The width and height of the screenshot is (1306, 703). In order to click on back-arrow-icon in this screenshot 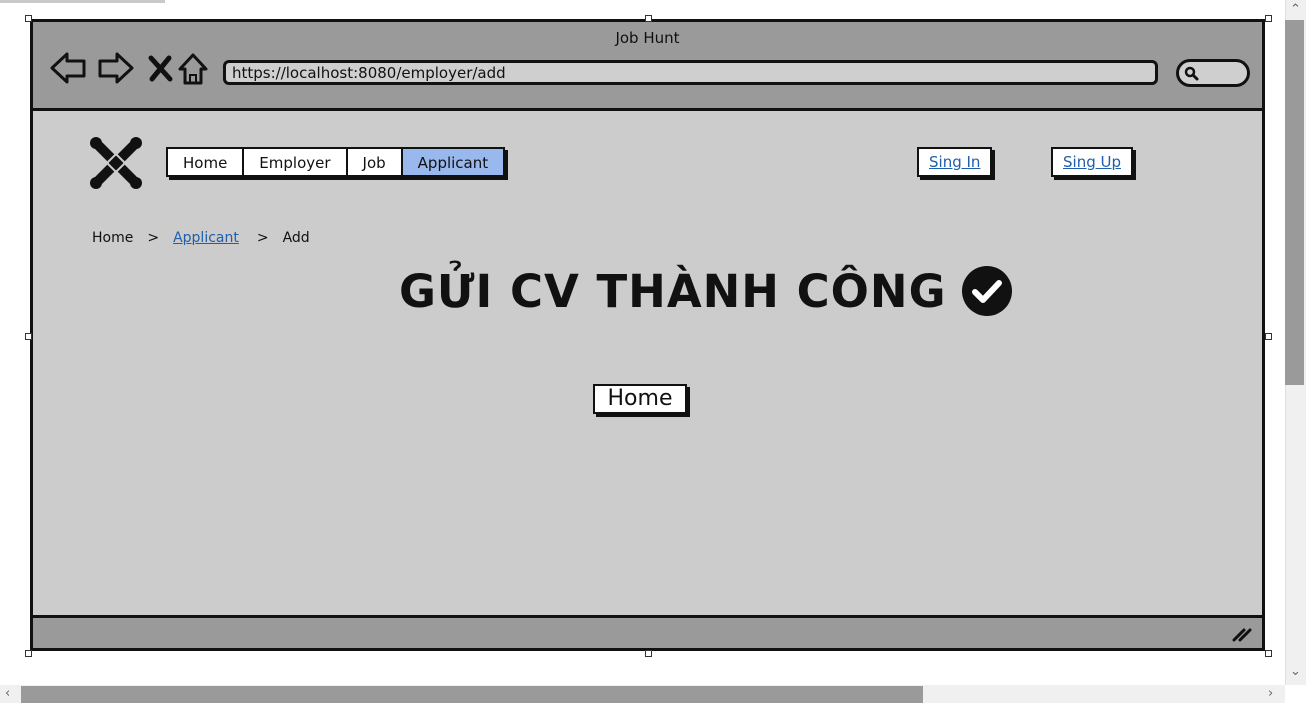, I will do `click(69, 69)`.